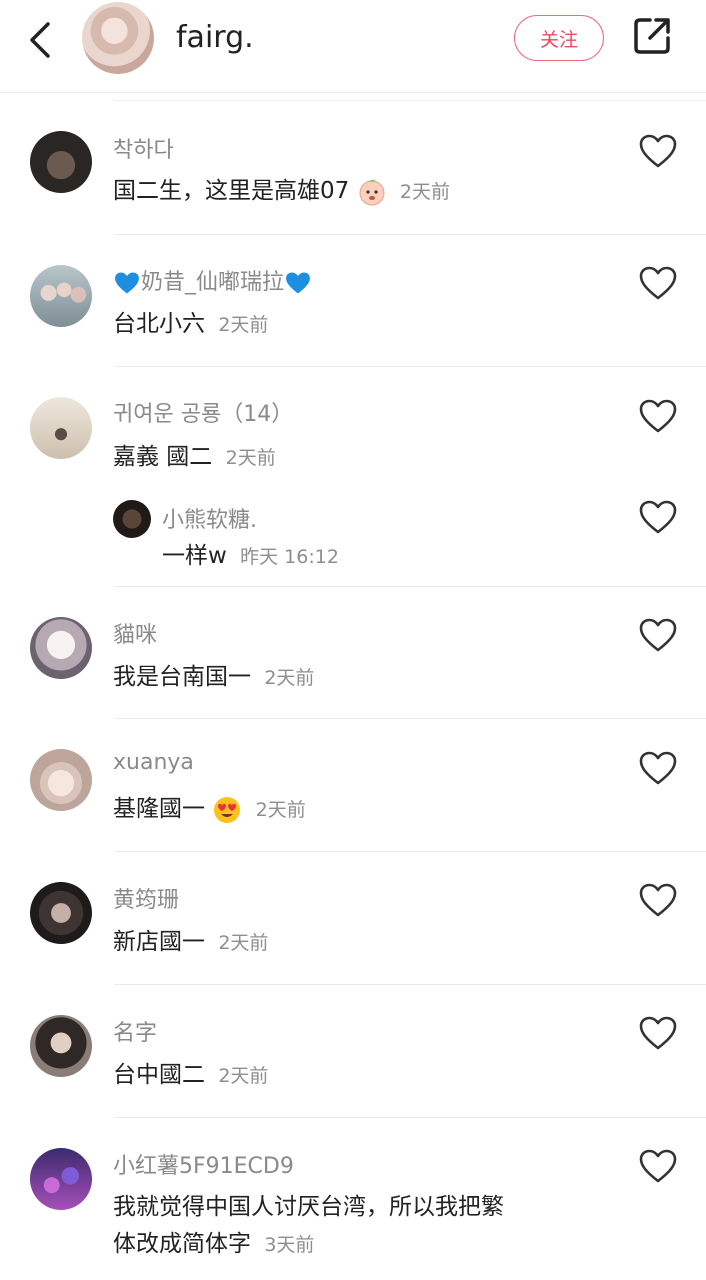 This screenshot has width=706, height=1280. Describe the element at coordinates (143, 148) in the screenshot. I see `comment-username: 착하다` at that location.